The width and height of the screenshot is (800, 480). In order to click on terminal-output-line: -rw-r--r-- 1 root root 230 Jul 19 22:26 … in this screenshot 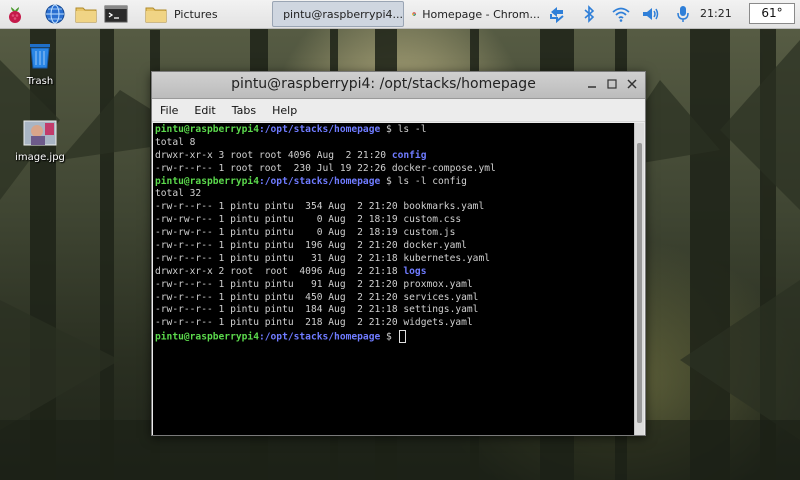, I will do `click(325, 168)`.